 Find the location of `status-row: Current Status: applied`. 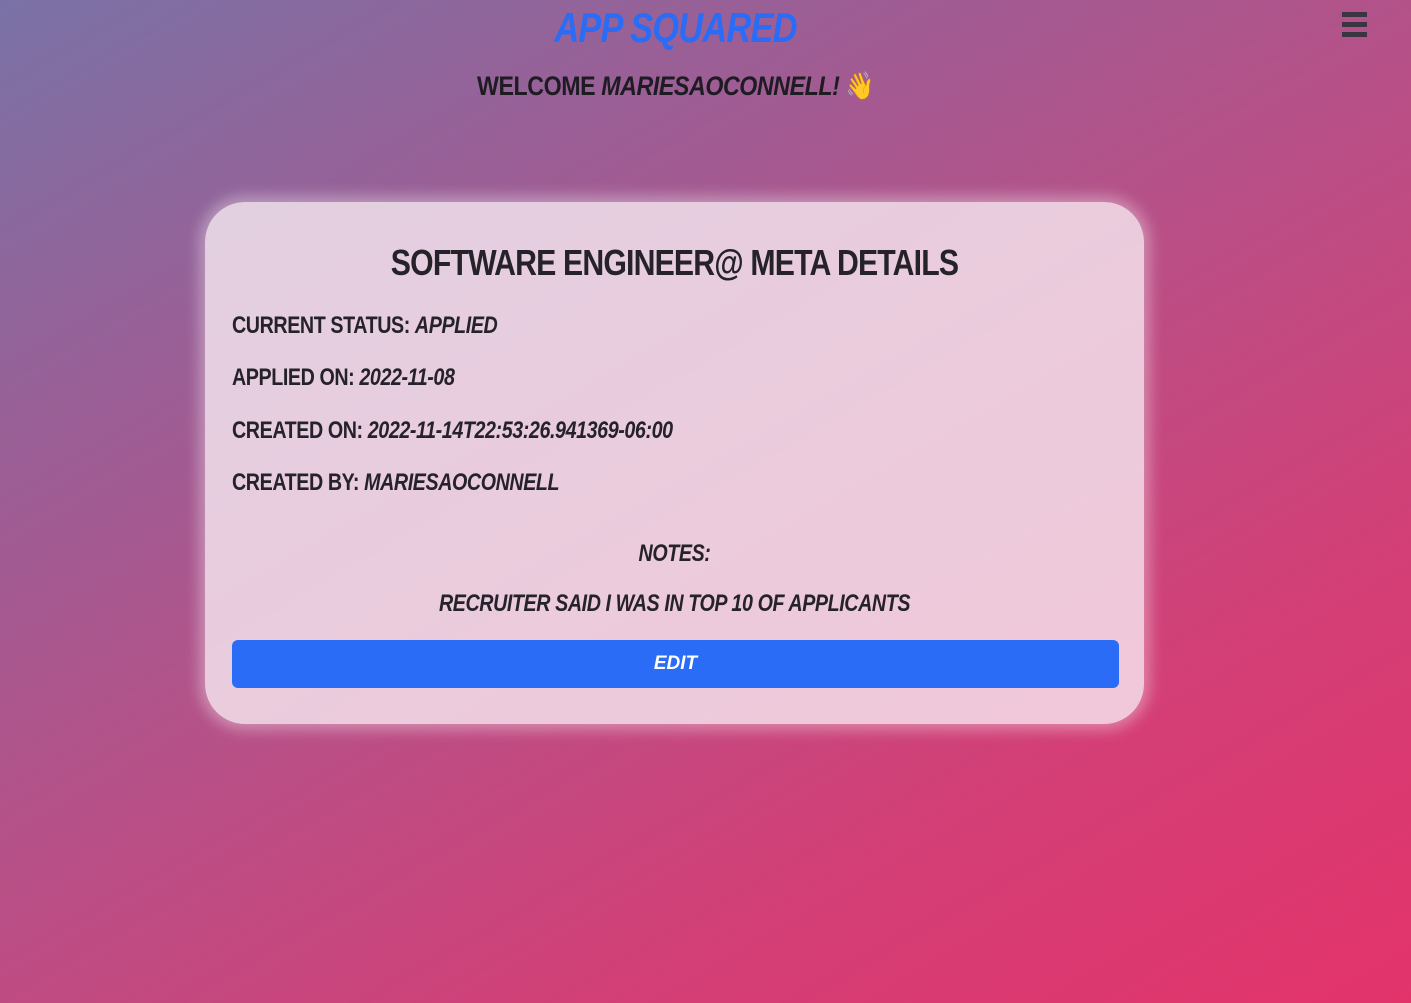

status-row: Current Status: applied is located at coordinates (365, 326).